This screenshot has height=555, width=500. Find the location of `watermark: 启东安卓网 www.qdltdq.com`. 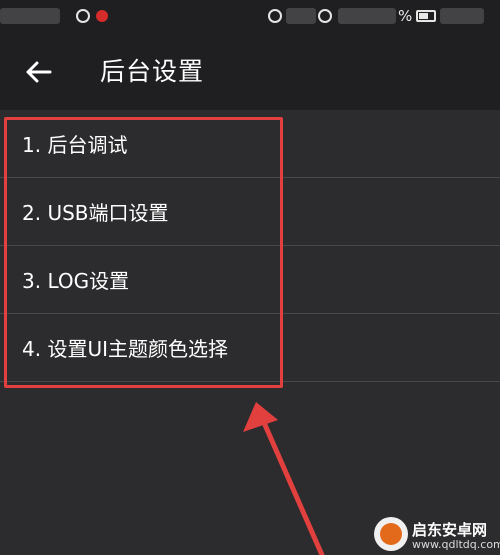

watermark: 启东安卓网 www.qdltdq.com is located at coordinates (430, 535).